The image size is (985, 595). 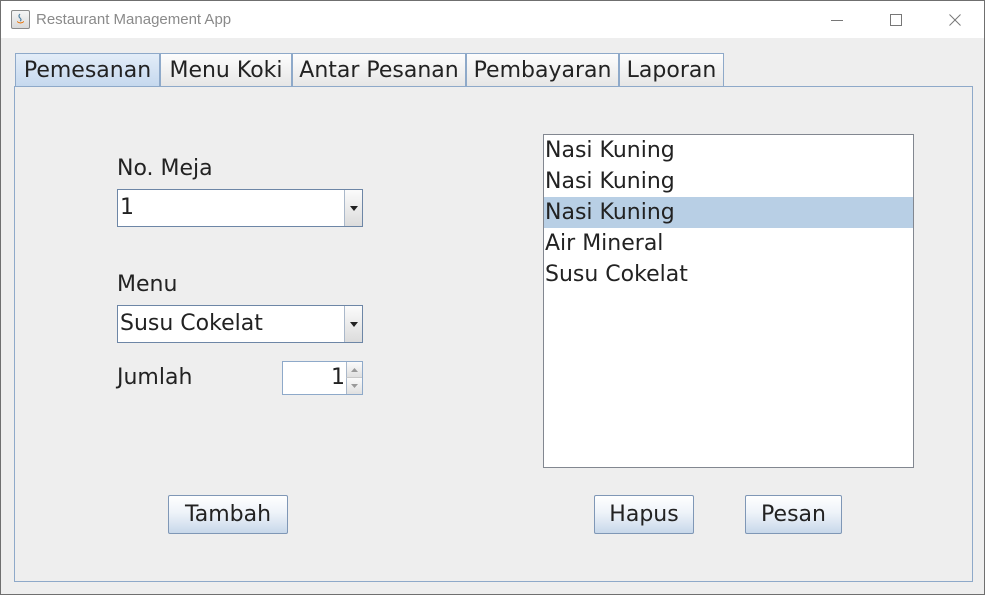 What do you see at coordinates (147, 284) in the screenshot?
I see `menu-label: Menu` at bounding box center [147, 284].